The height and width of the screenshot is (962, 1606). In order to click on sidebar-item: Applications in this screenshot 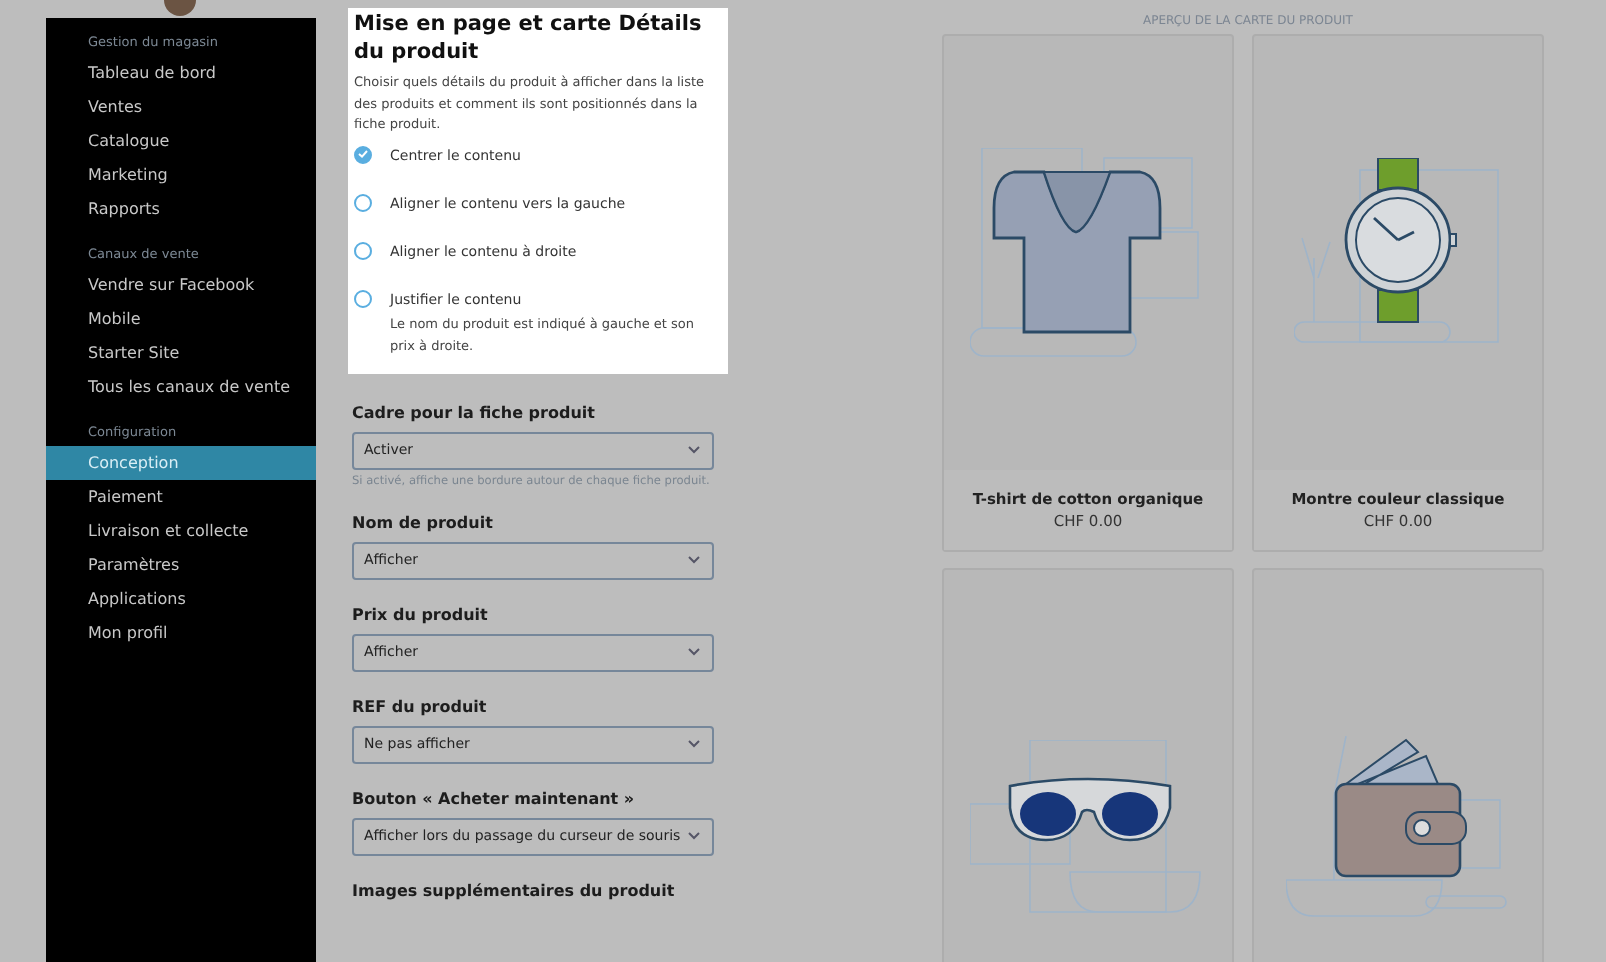, I will do `click(181, 599)`.